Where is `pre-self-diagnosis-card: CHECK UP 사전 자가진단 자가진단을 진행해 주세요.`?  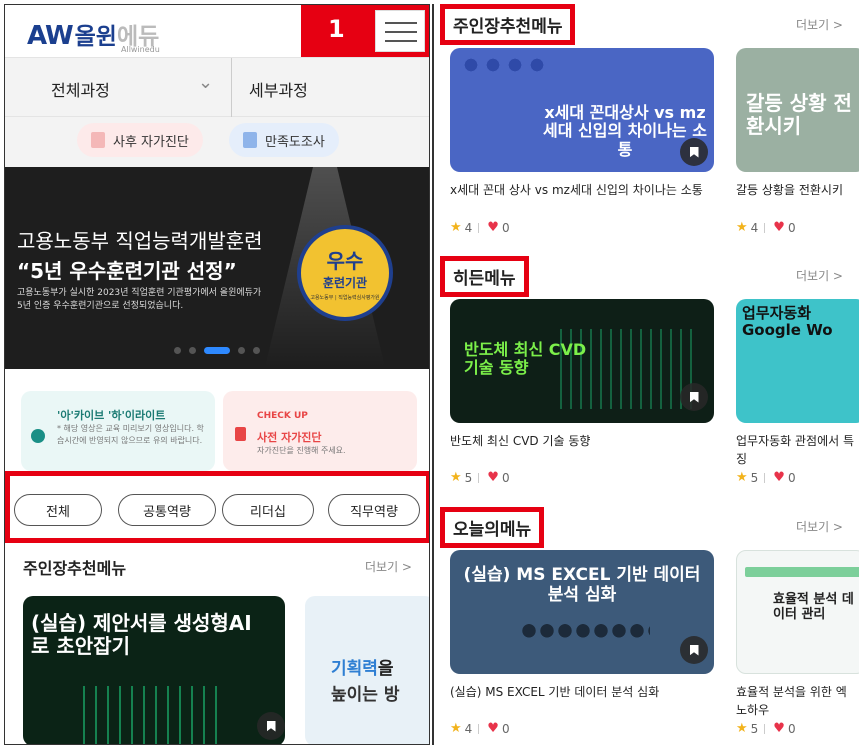 pre-self-diagnosis-card: CHECK UP 사전 자가진단 자가진단을 진행해 주세요. is located at coordinates (320, 431).